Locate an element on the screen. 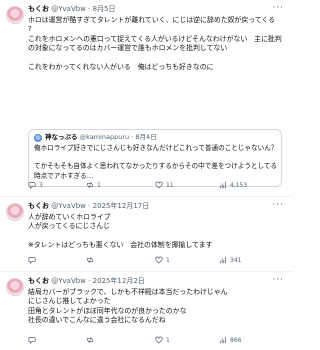  post-date: 8月5日 is located at coordinates (104, 9).